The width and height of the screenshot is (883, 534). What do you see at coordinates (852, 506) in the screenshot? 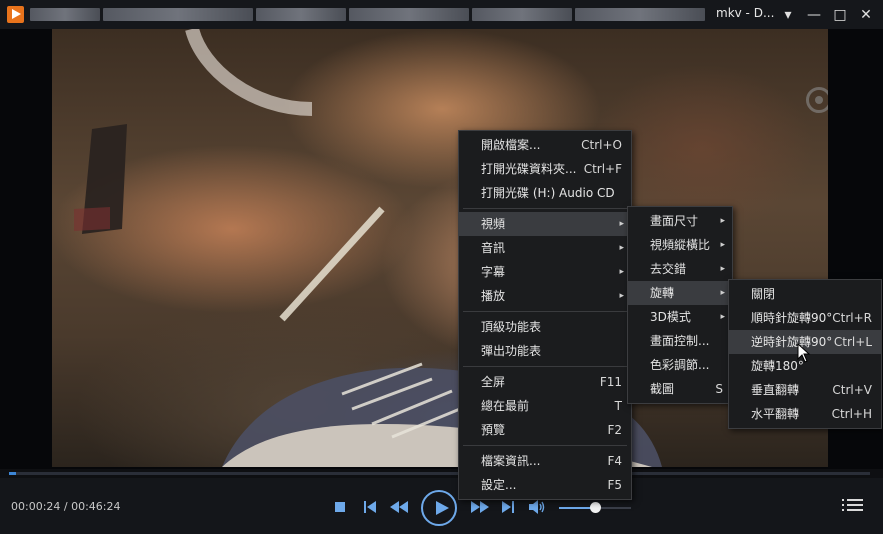
I see `playlist-icon` at bounding box center [852, 506].